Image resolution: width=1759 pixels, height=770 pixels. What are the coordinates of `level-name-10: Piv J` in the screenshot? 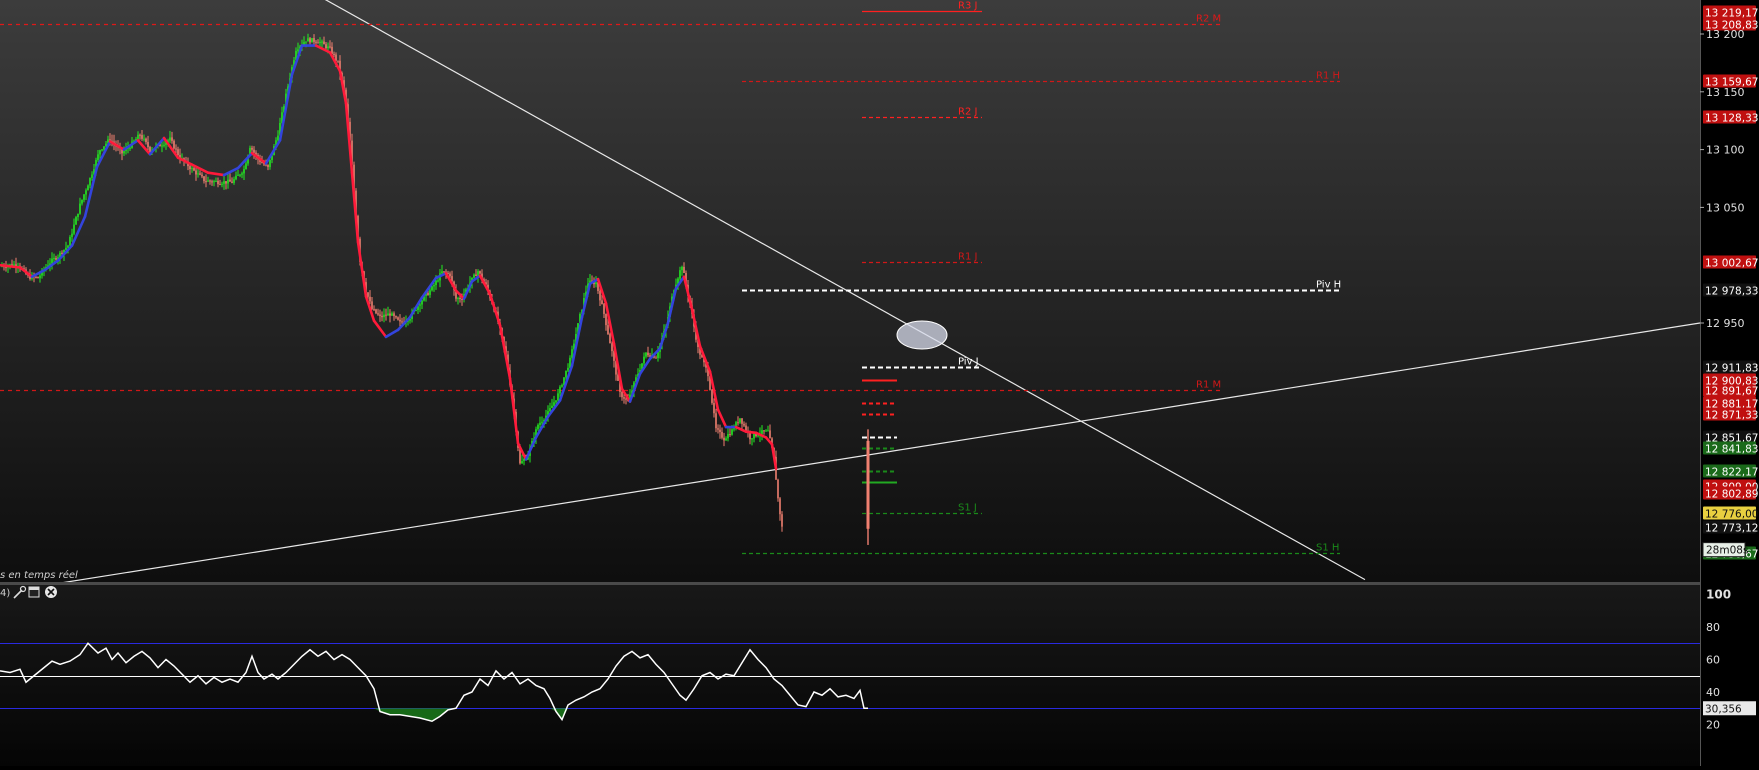 It's located at (968, 362).